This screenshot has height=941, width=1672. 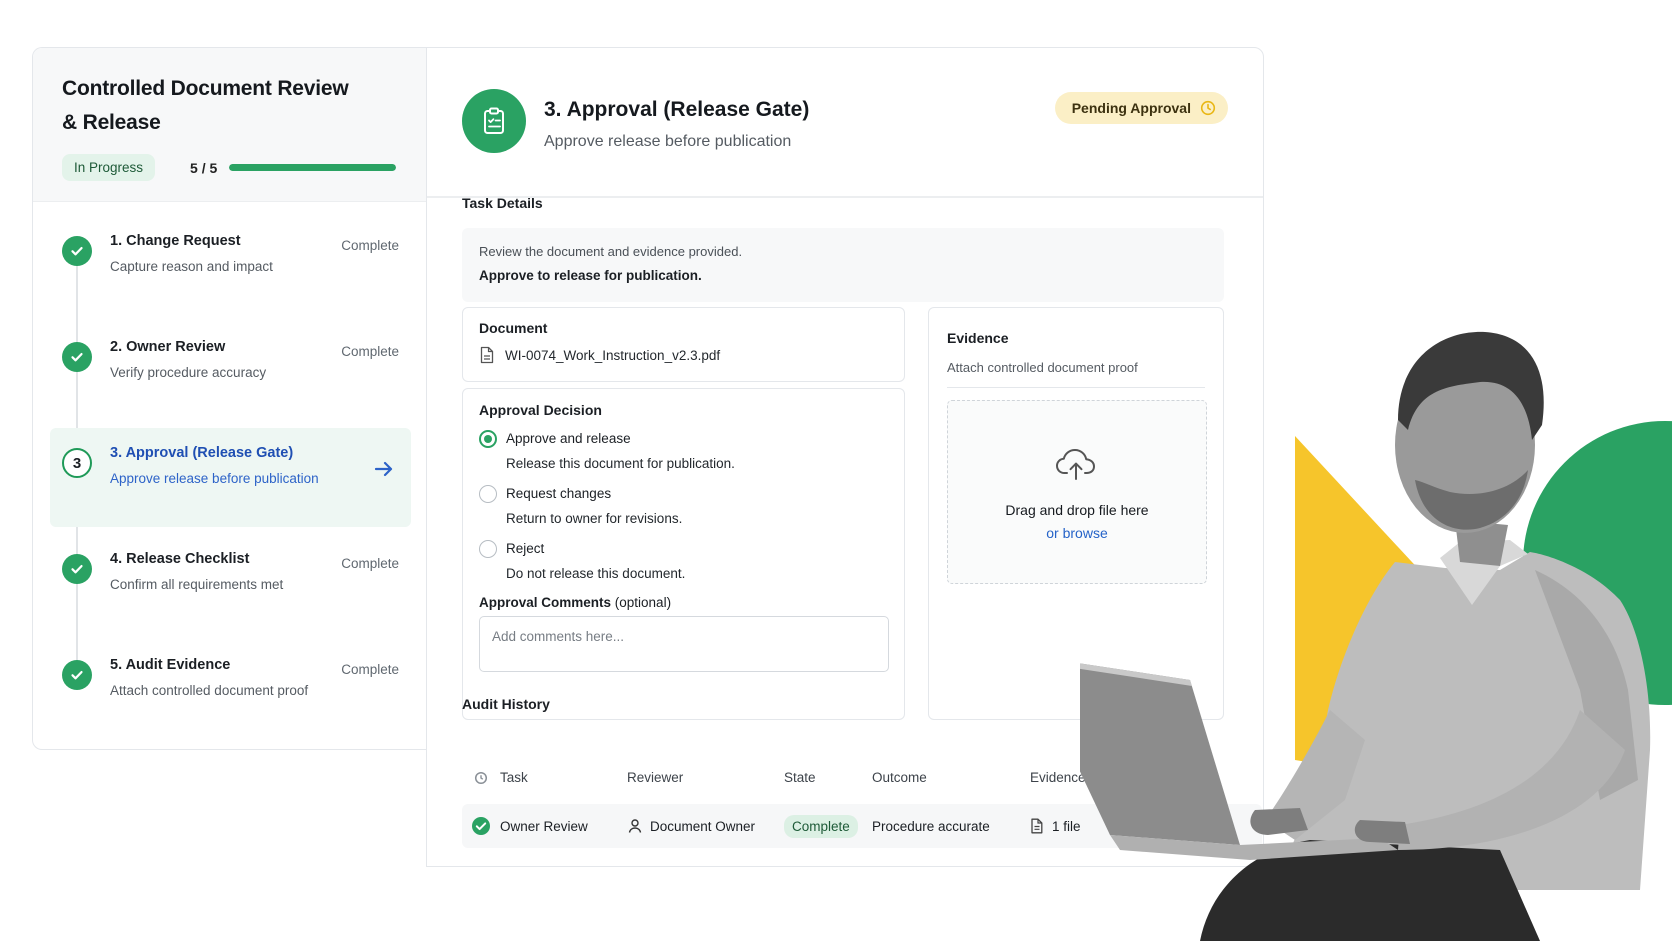 I want to click on state-badge: Complete, so click(x=821, y=826).